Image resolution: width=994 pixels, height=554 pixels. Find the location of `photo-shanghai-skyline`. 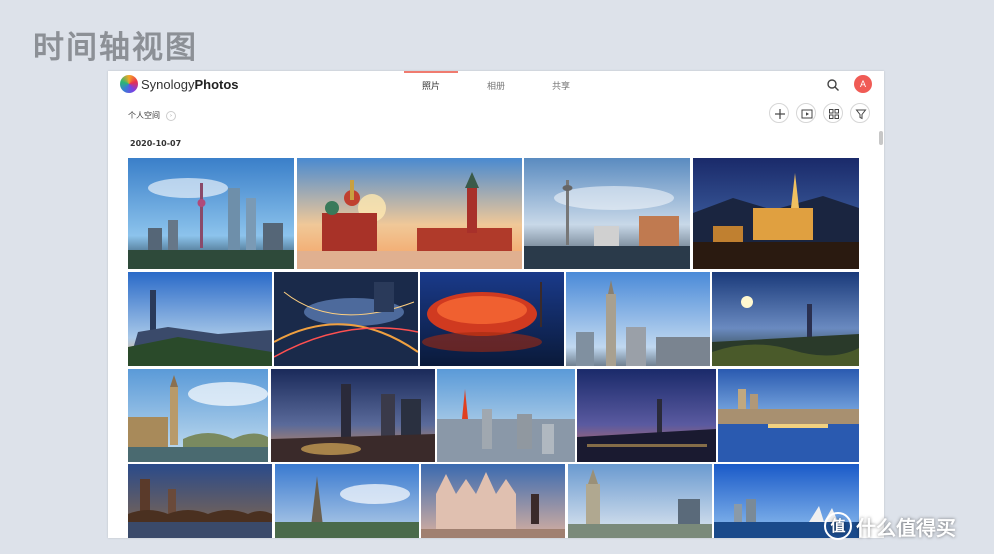

photo-shanghai-skyline is located at coordinates (211, 213).